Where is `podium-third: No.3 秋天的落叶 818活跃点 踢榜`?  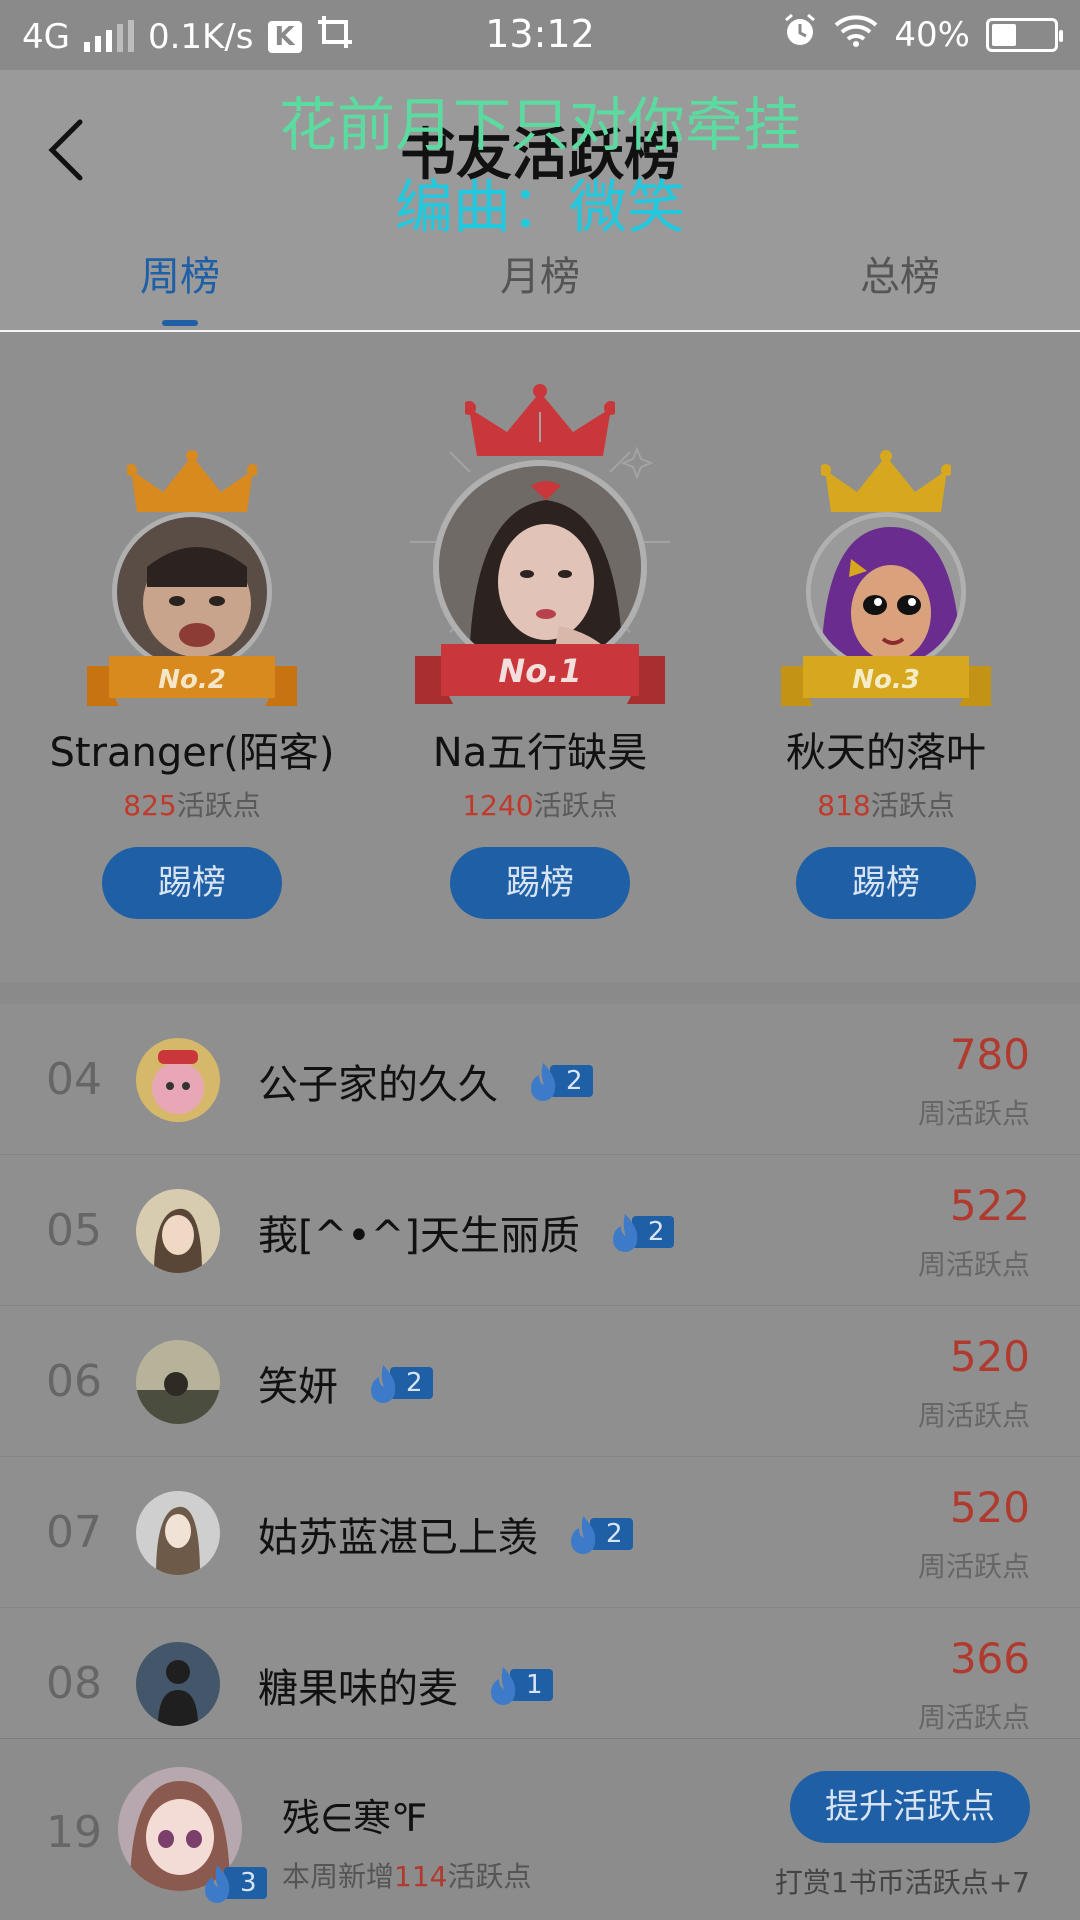 podium-third: No.3 秋天的落叶 818活跃点 踢榜 is located at coordinates (886, 657).